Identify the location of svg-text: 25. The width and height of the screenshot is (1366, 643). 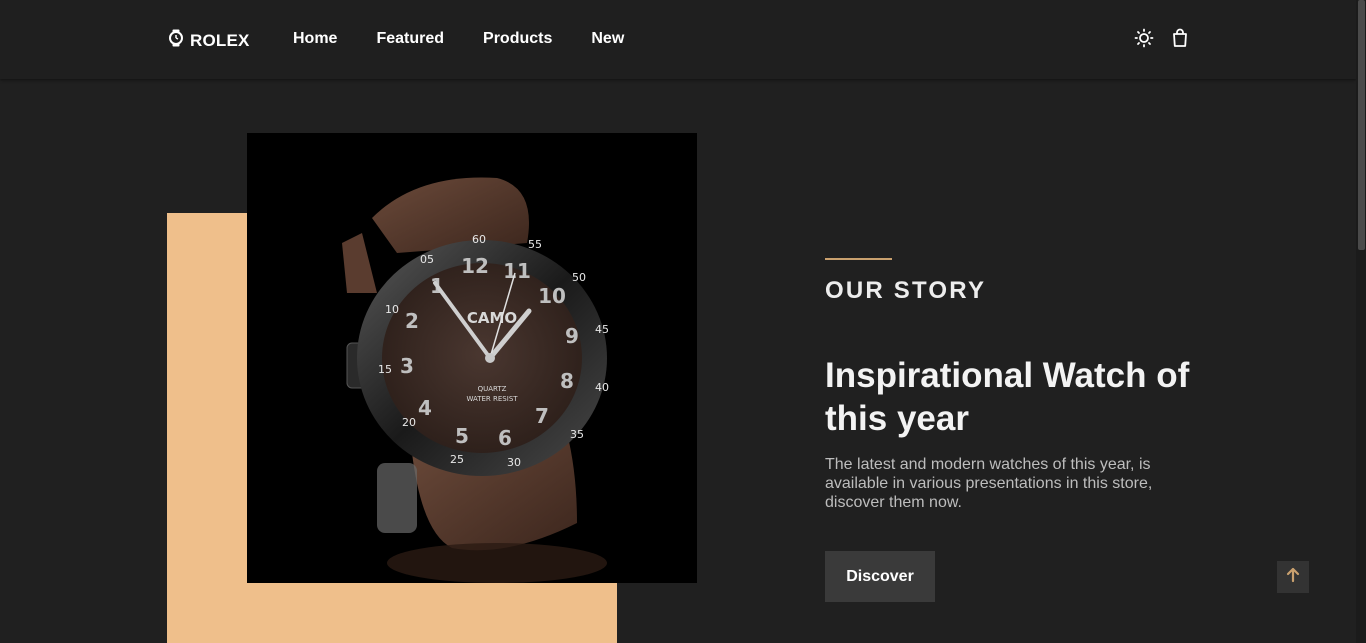
(457, 459).